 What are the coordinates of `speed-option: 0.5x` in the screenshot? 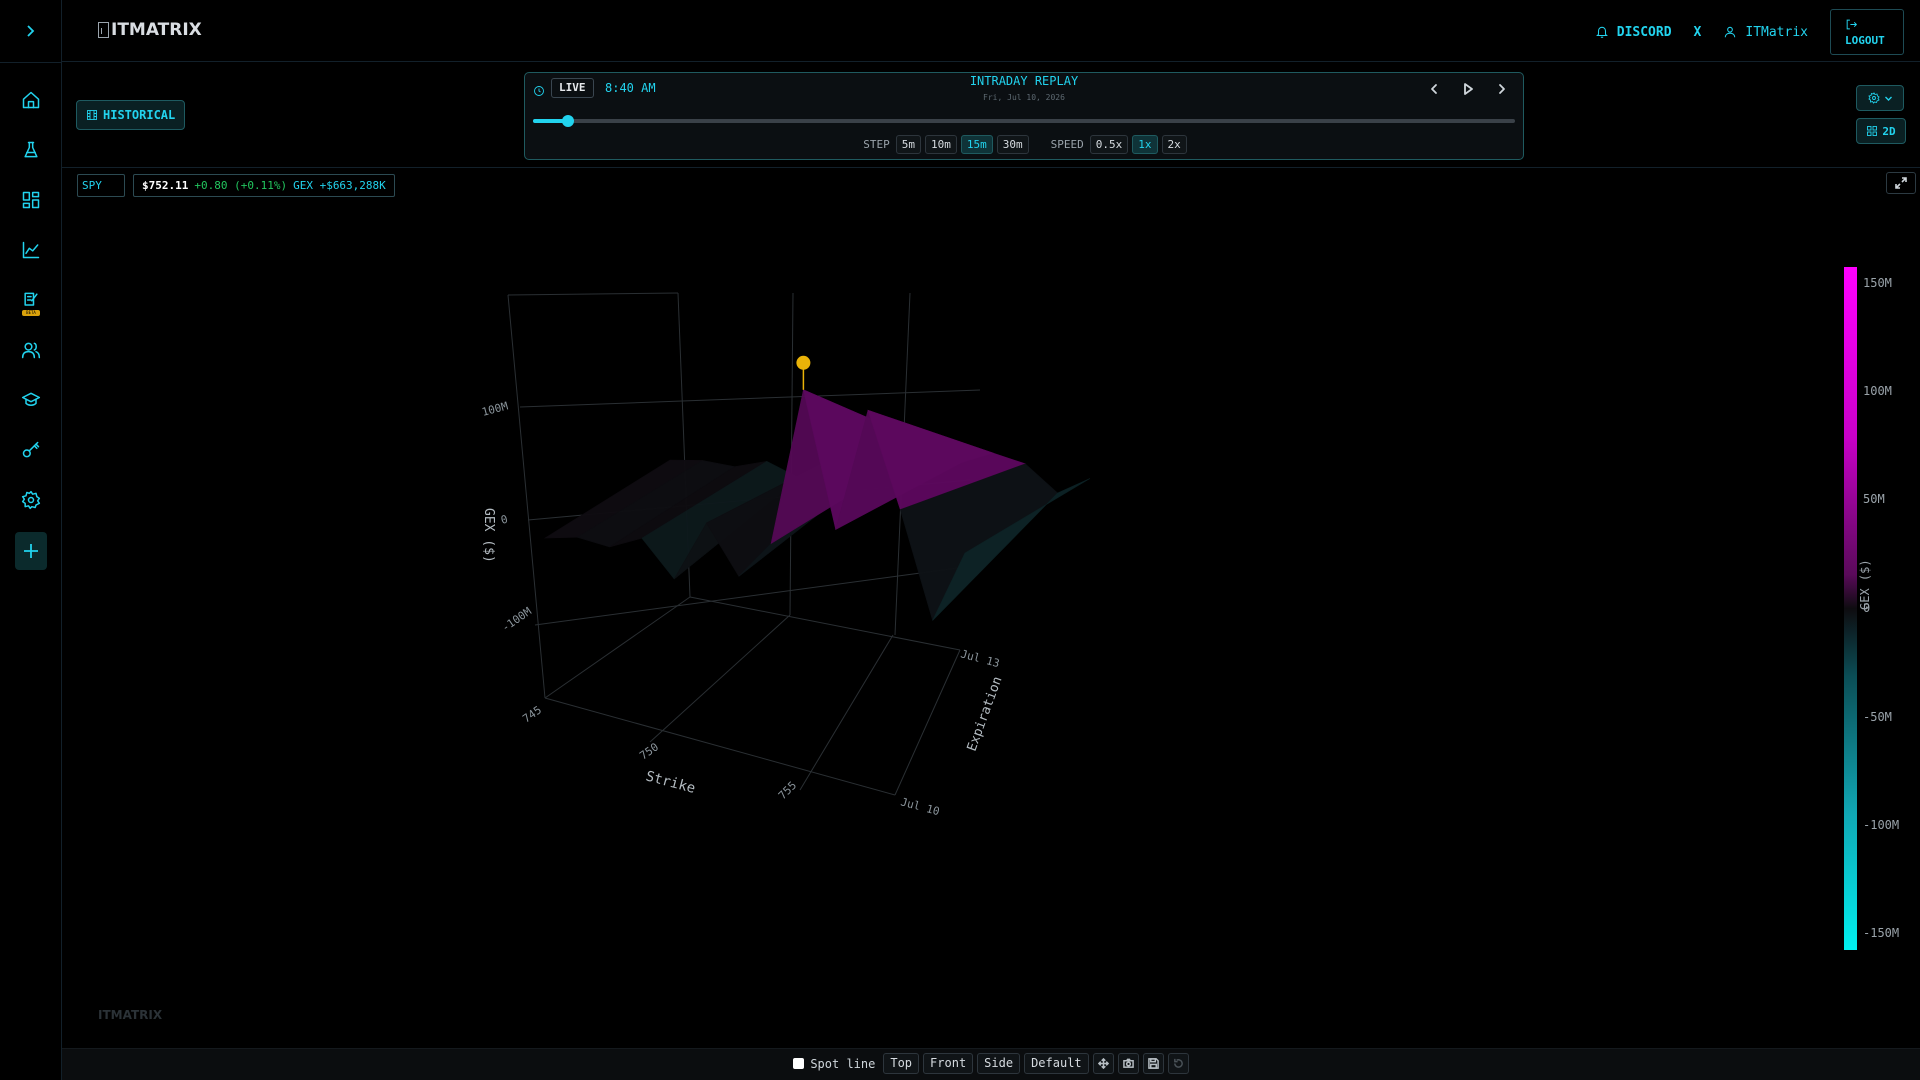 It's located at (1109, 144).